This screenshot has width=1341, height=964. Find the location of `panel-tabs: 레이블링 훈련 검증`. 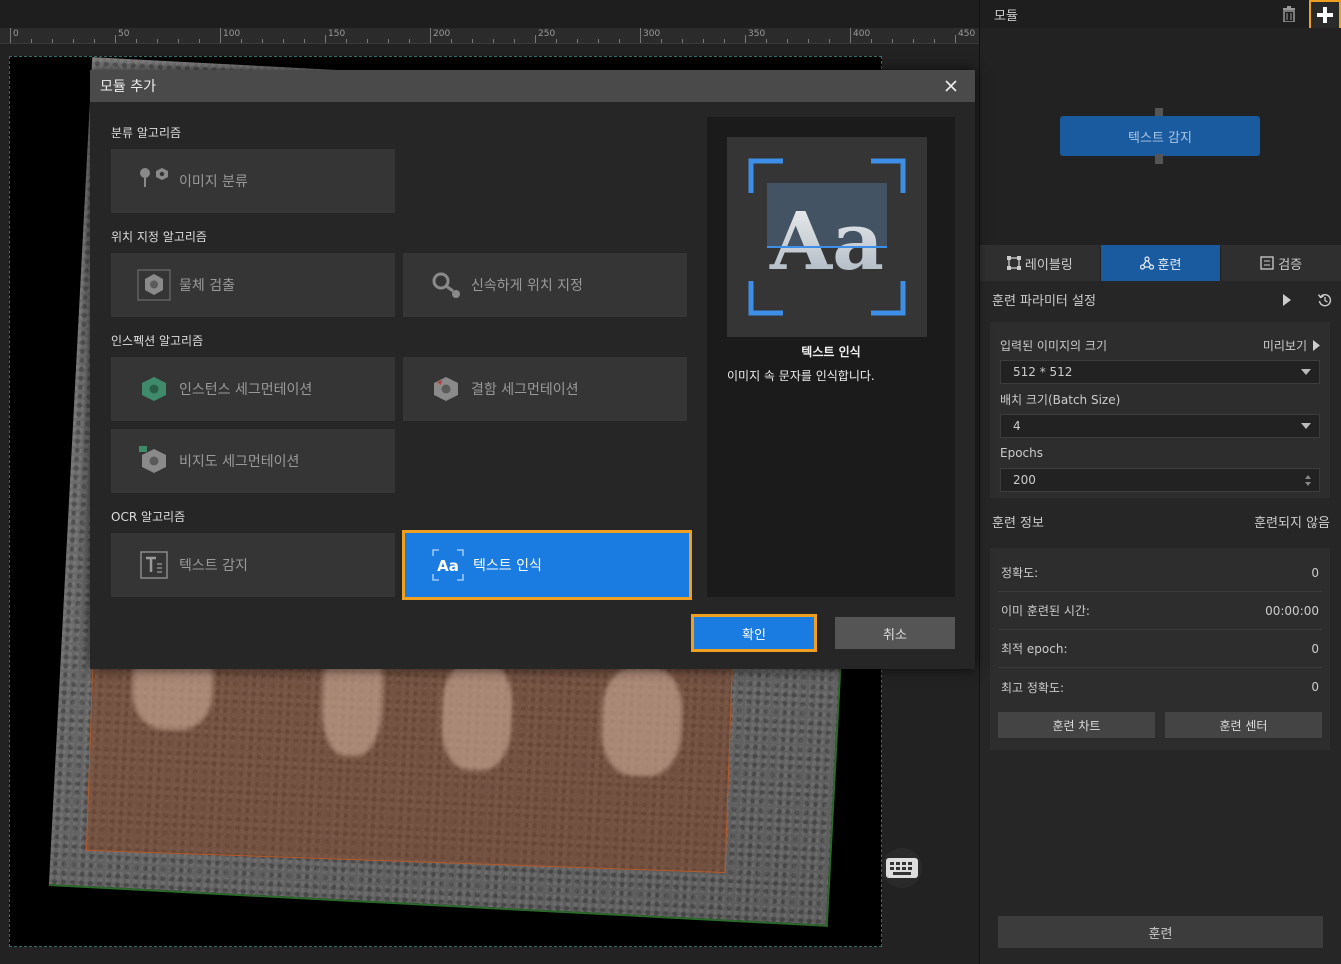

panel-tabs: 레이블링 훈련 검증 is located at coordinates (1160, 263).